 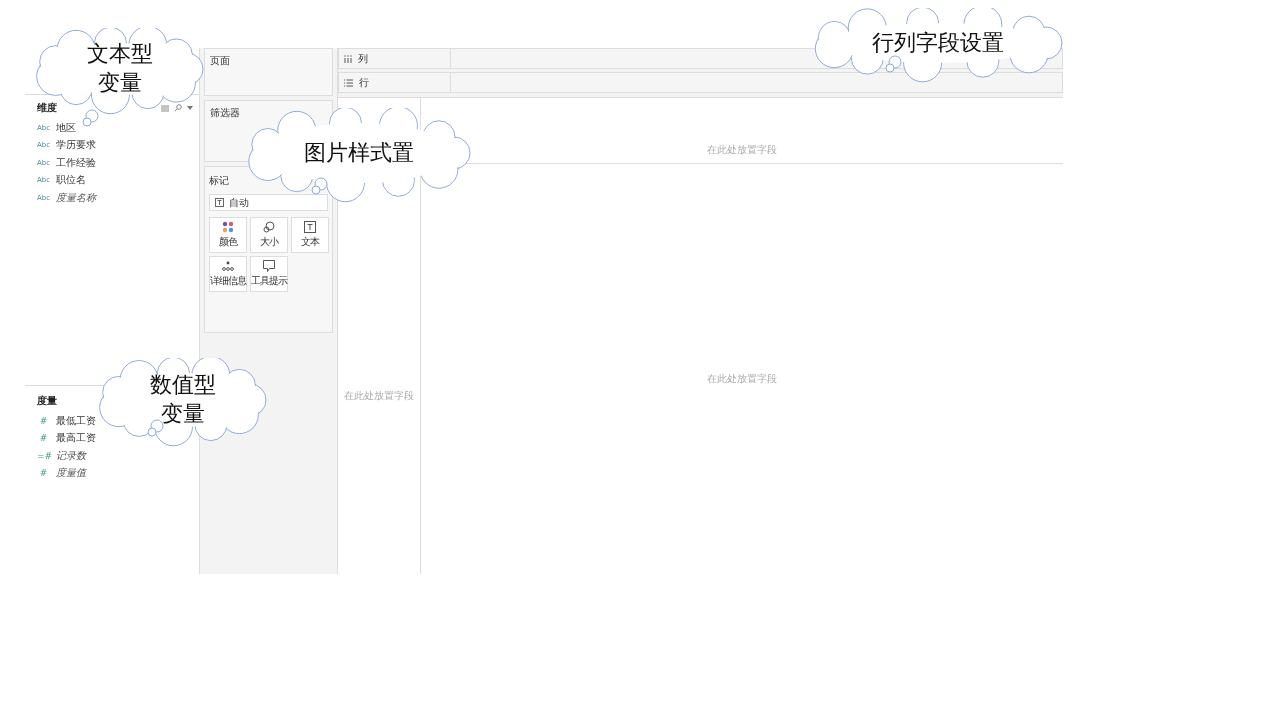 What do you see at coordinates (700, 82) in the screenshot?
I see `shelf: 行` at bounding box center [700, 82].